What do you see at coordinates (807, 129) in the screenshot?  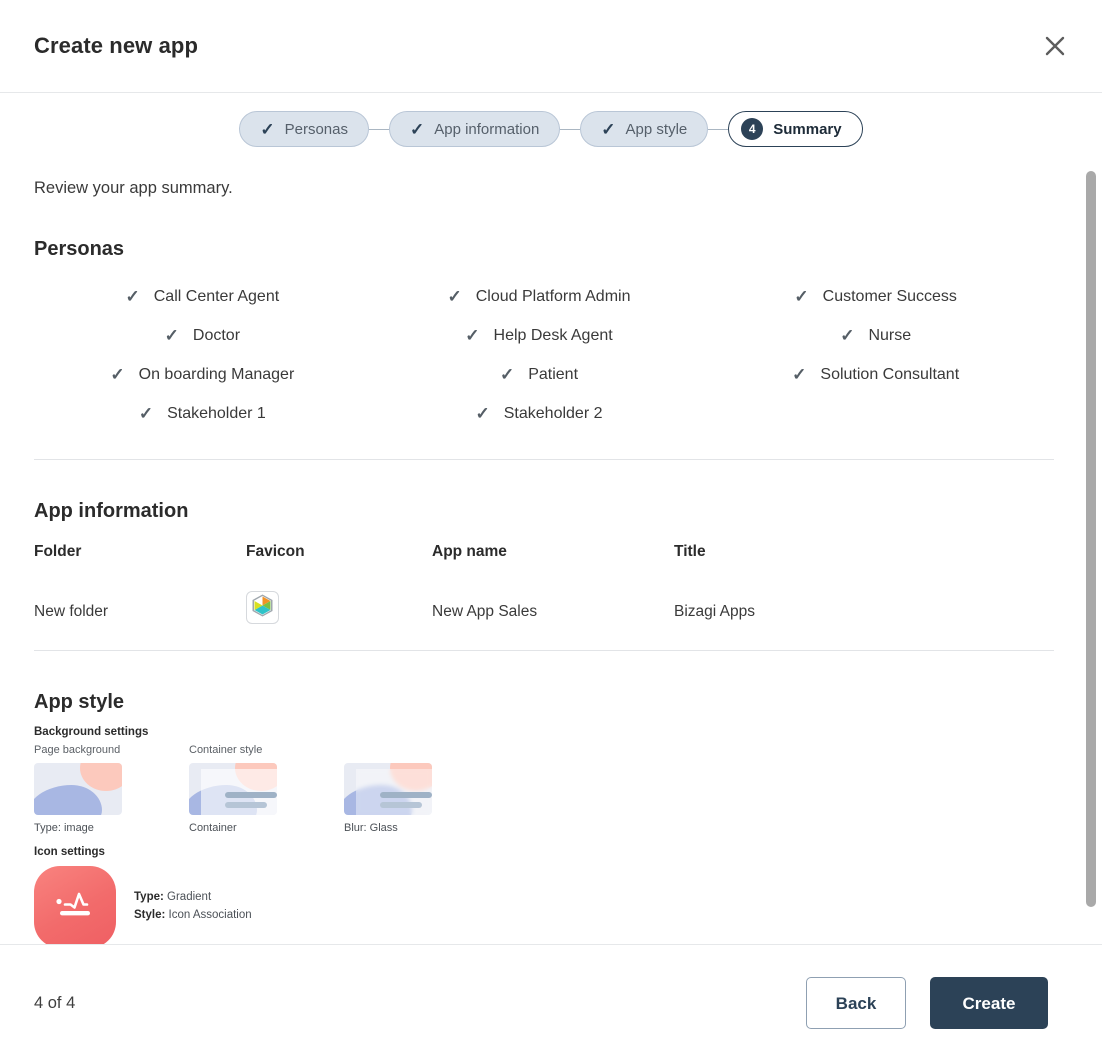 I see `step-label: Summary` at bounding box center [807, 129].